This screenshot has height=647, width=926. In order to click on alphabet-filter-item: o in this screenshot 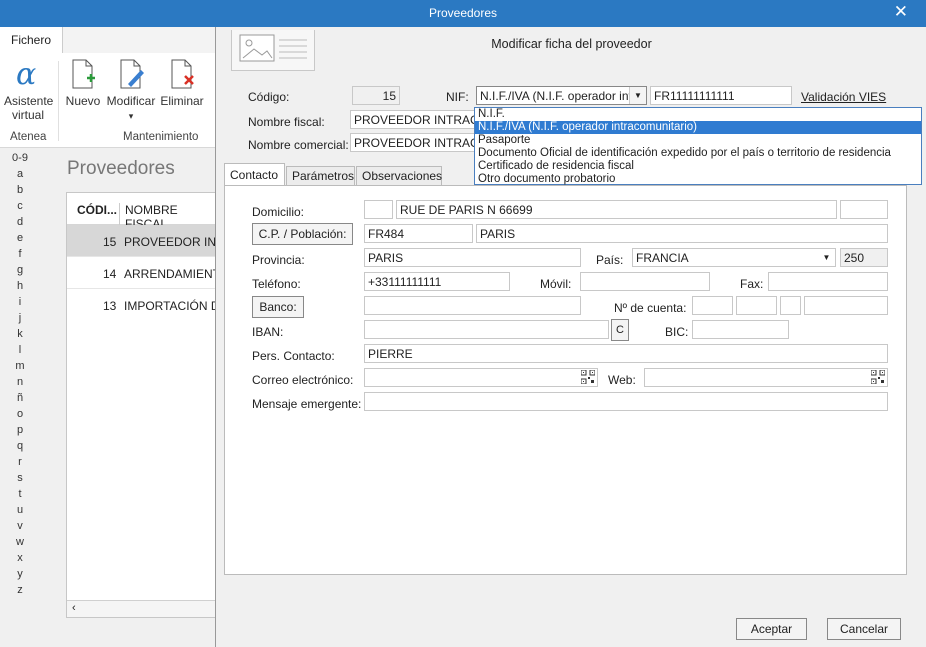, I will do `click(20, 414)`.